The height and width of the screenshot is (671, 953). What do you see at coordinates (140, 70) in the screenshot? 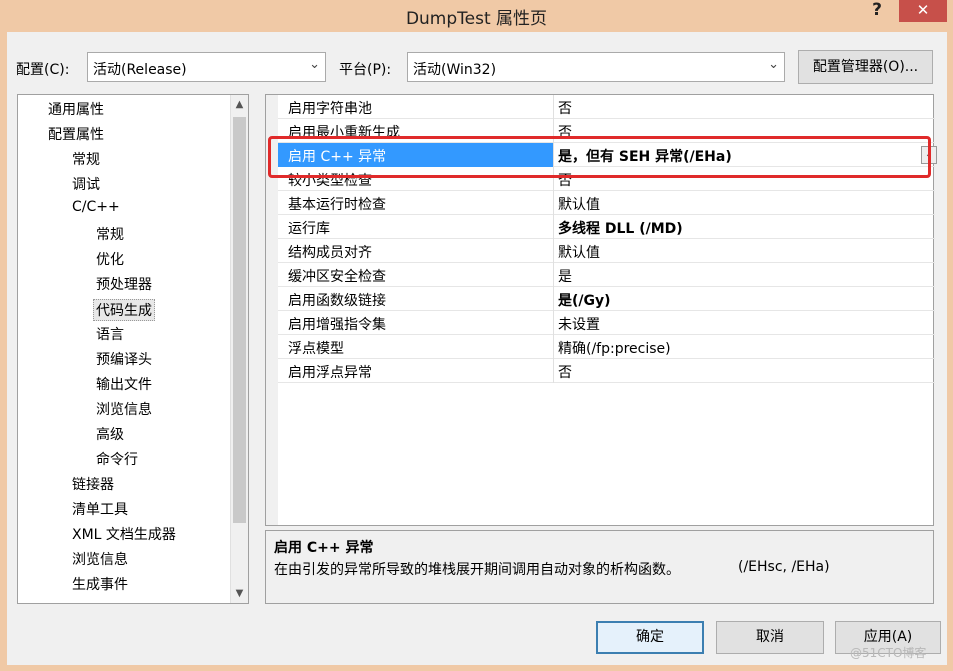
I see `config-combo-value: 活动(Release)` at bounding box center [140, 70].